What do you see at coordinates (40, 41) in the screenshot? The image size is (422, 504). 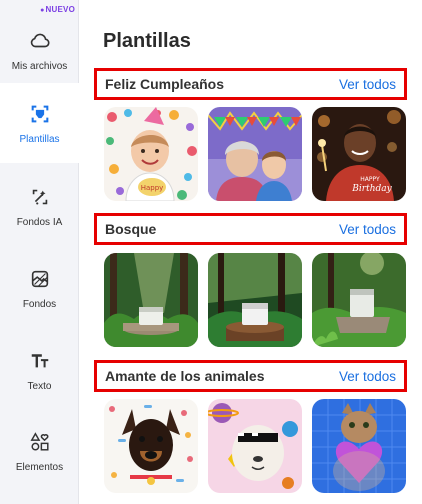 I see `cloud-icon` at bounding box center [40, 41].